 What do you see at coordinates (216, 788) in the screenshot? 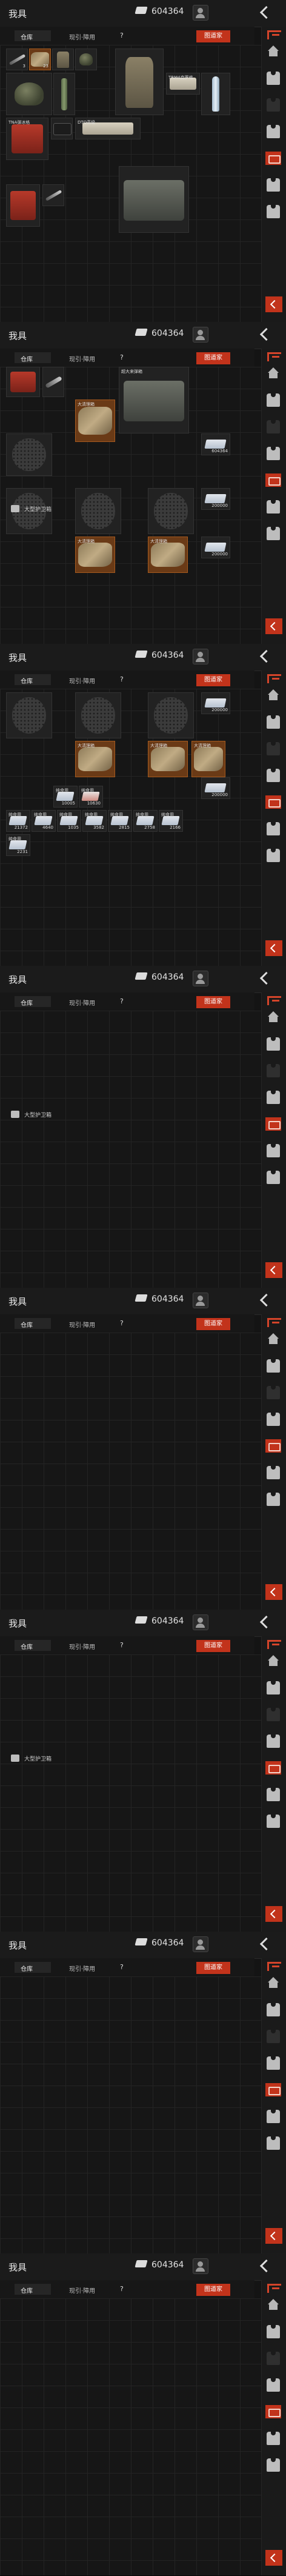
I see `inventory-item: 200000` at bounding box center [216, 788].